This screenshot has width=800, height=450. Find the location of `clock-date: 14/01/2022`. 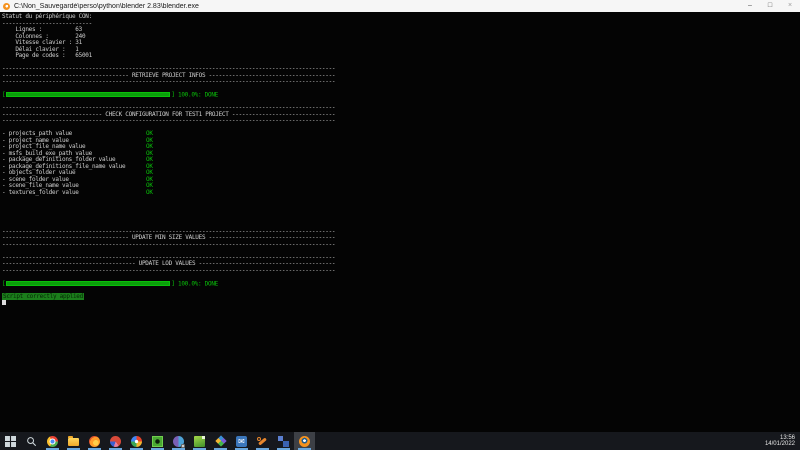

clock-date: 14/01/2022 is located at coordinates (779, 444).